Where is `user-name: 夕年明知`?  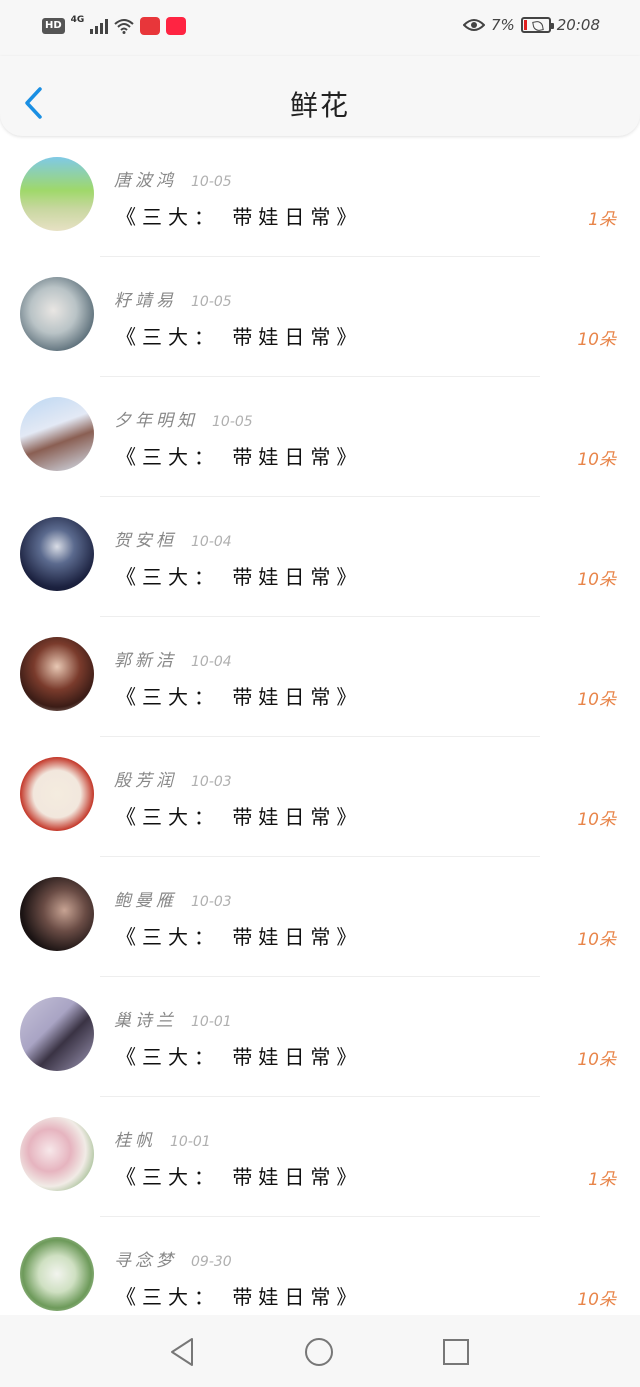 user-name: 夕年明知 is located at coordinates (156, 421).